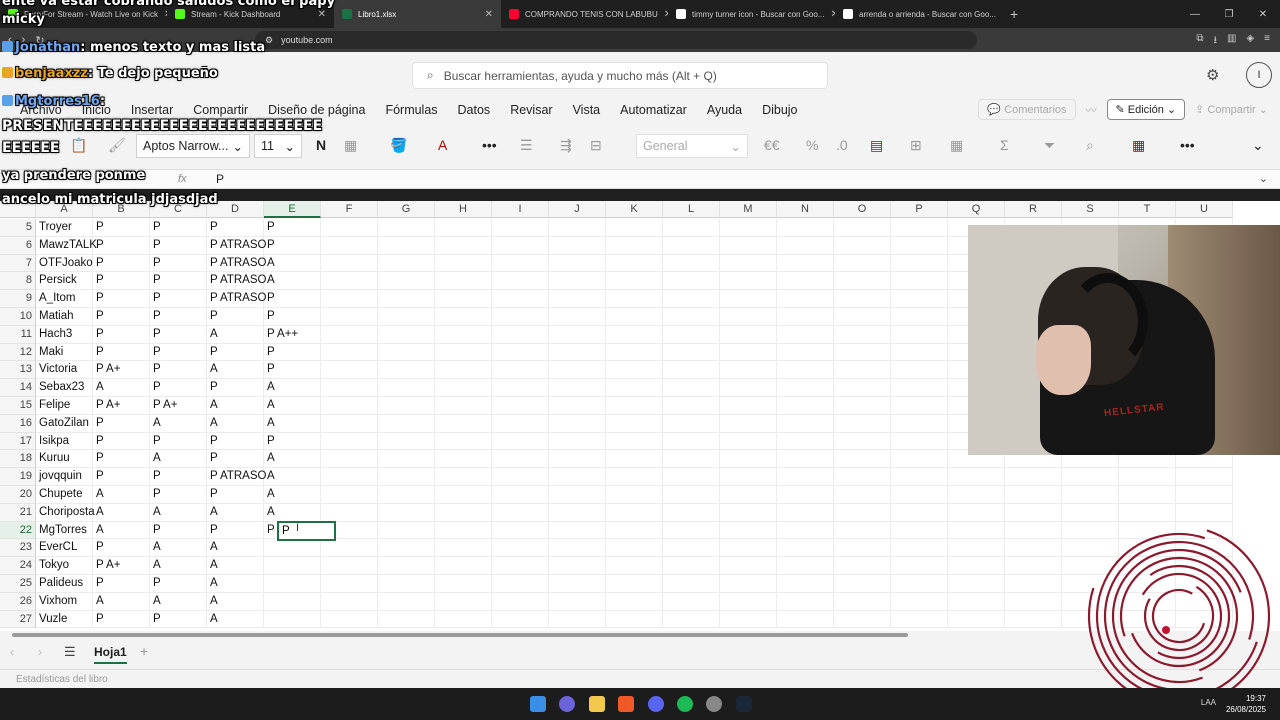  I want to click on avatar: I, so click(1259, 75).